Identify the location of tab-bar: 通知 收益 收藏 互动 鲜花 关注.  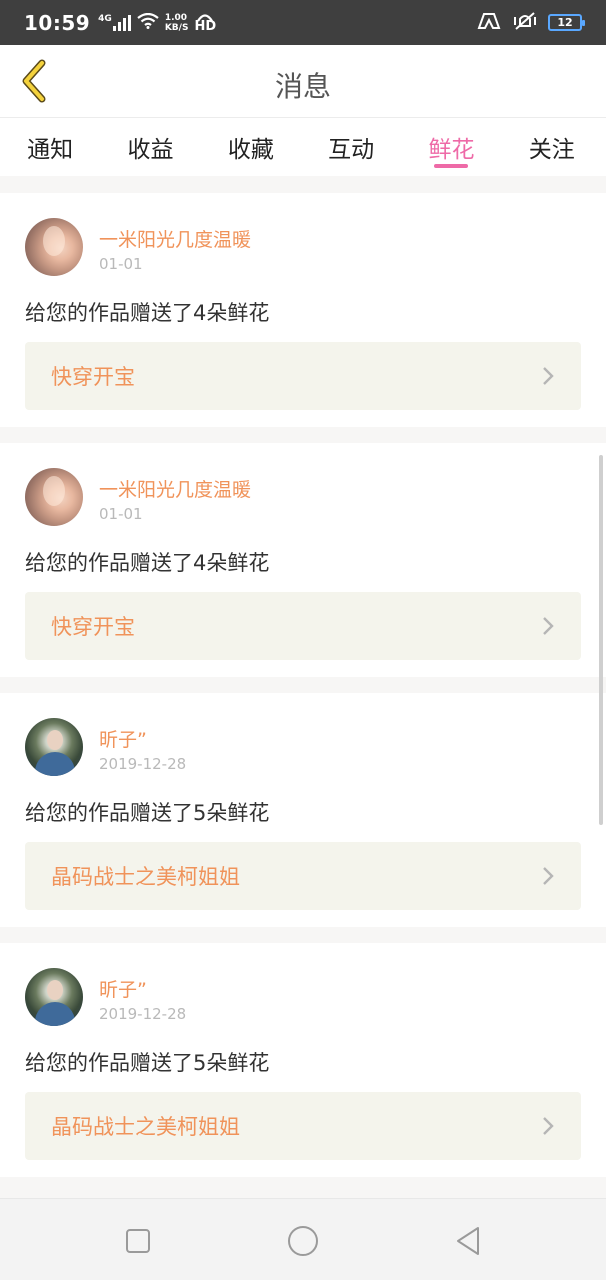
(303, 147).